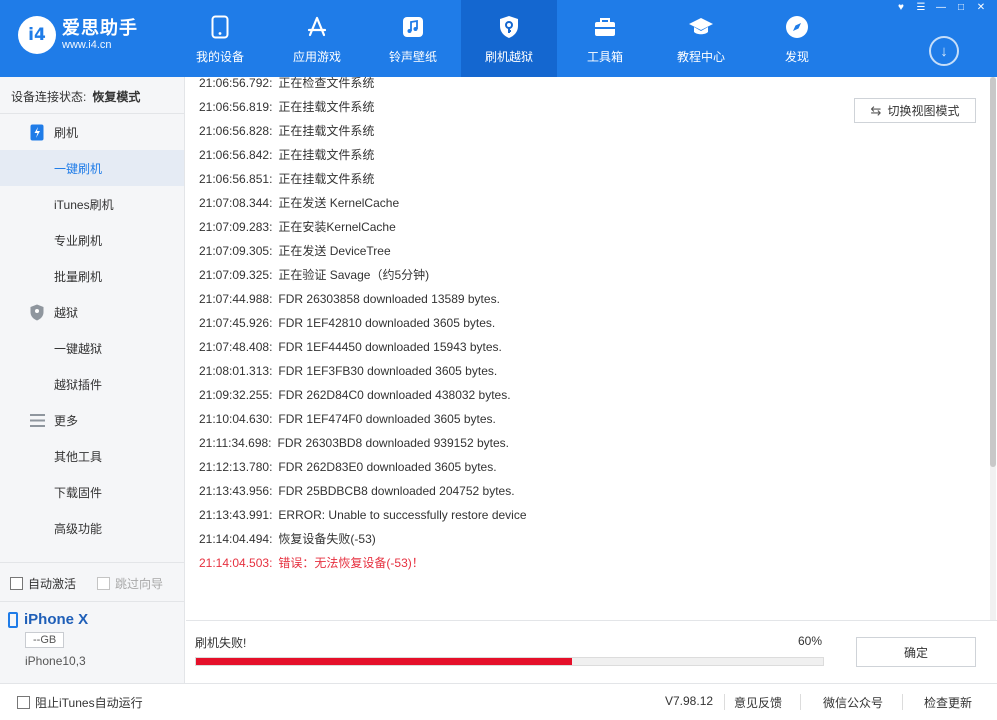 The image size is (997, 720). I want to click on nav-apps-games: 应用游戏, so click(317, 38).